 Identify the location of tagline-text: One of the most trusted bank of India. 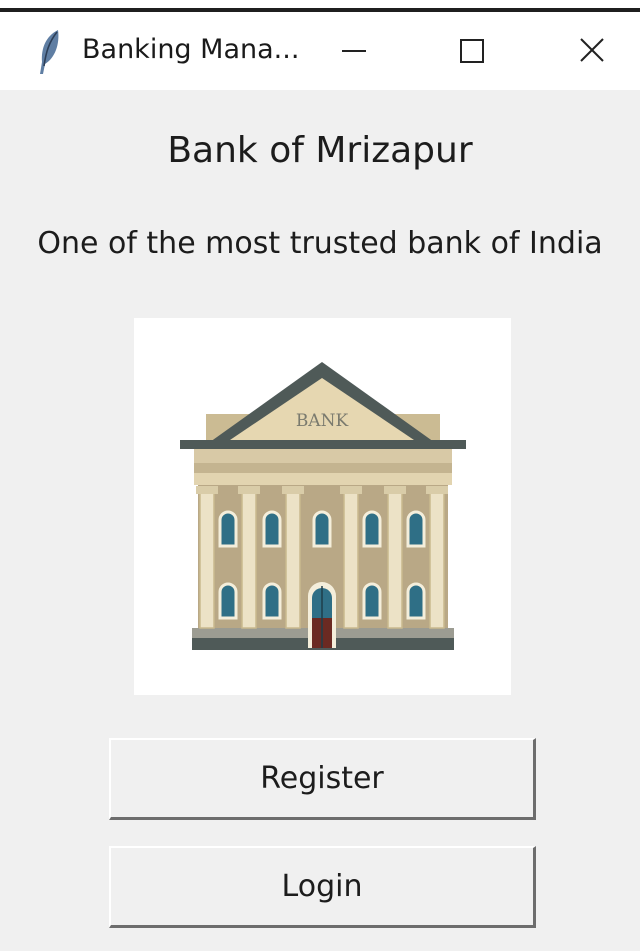
(320, 243).